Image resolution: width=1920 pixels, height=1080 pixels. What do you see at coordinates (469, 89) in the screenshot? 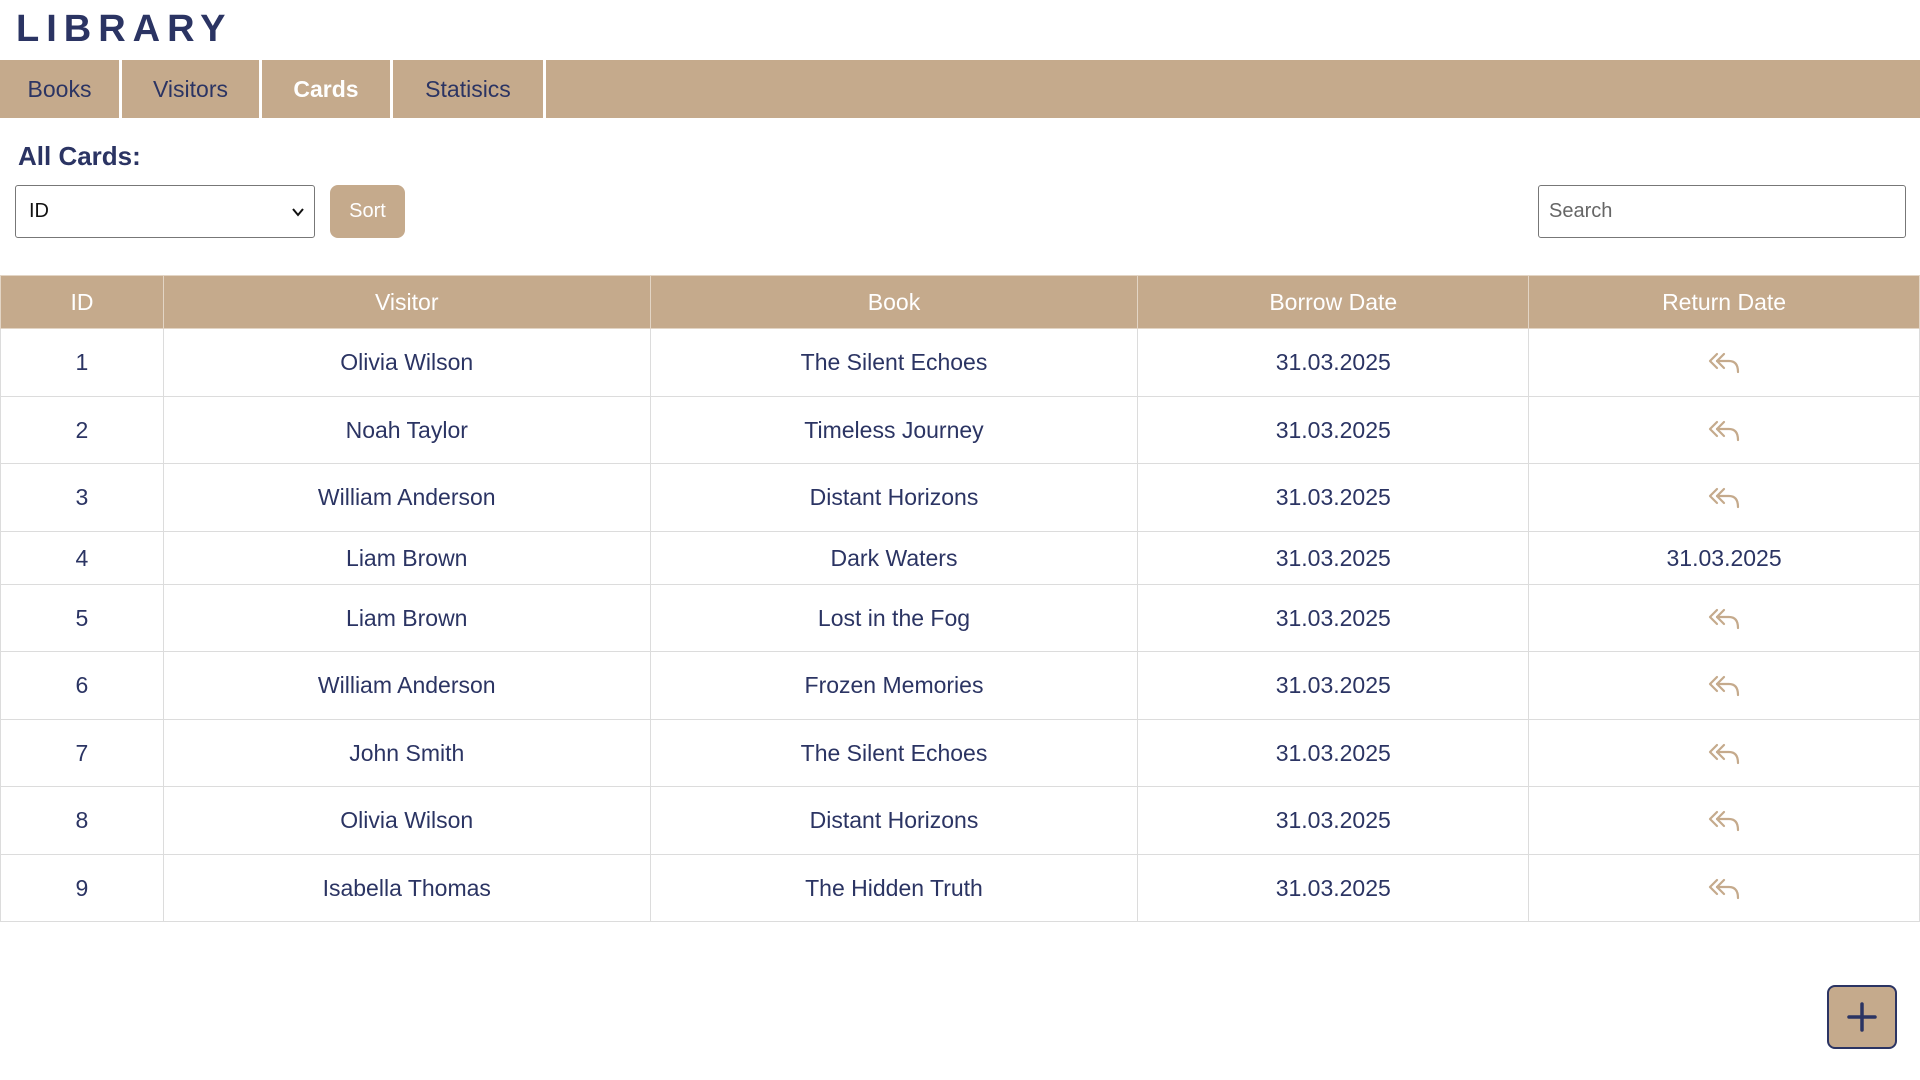
I see `tab-statistics: Statisics` at bounding box center [469, 89].